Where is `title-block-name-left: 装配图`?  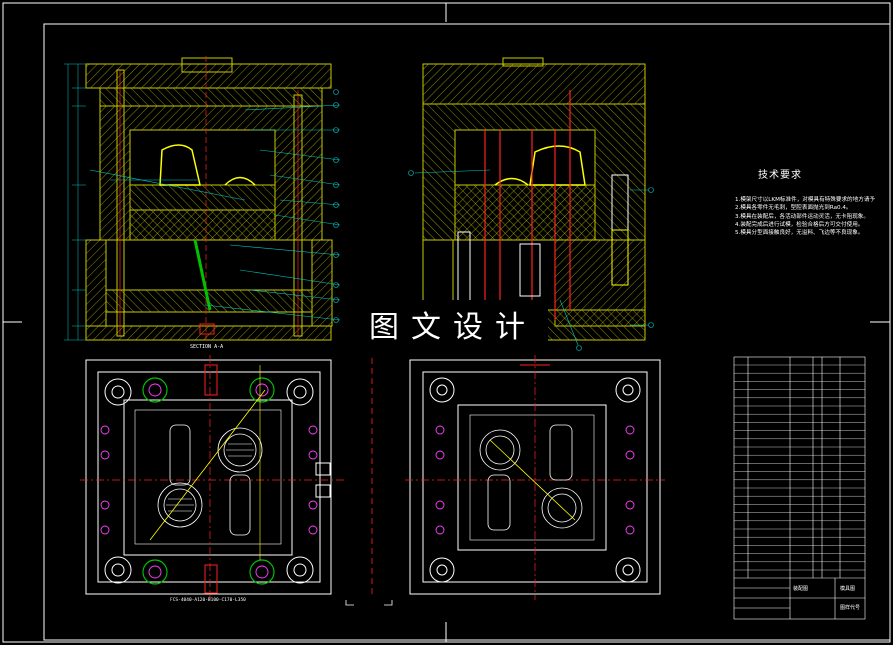 title-block-name-left: 装配图 is located at coordinates (801, 589).